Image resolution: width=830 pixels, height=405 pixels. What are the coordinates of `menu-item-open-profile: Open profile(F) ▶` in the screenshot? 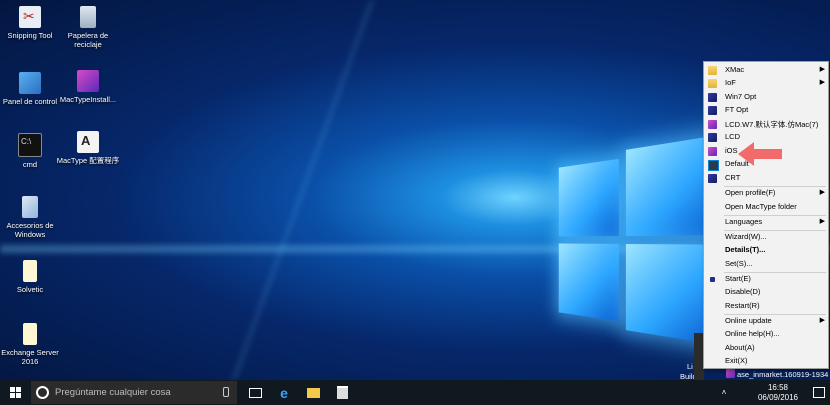 It's located at (766, 193).